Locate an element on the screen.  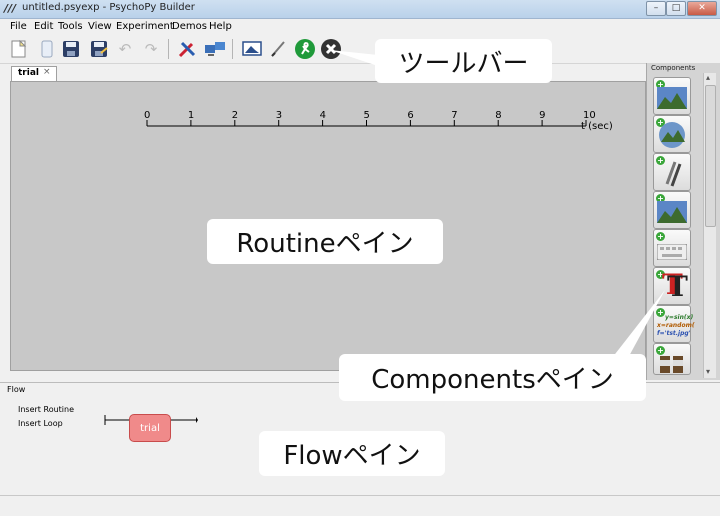
flow-annotation: Flowペイン is located at coordinates (352, 453).